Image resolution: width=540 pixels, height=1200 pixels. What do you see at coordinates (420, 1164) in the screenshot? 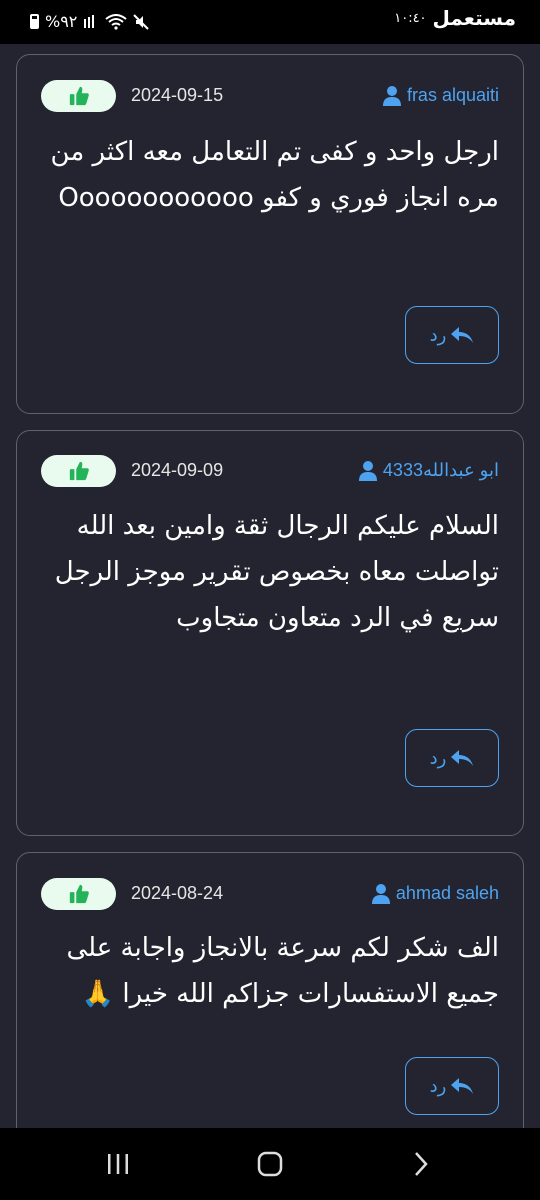
I see `back-button` at bounding box center [420, 1164].